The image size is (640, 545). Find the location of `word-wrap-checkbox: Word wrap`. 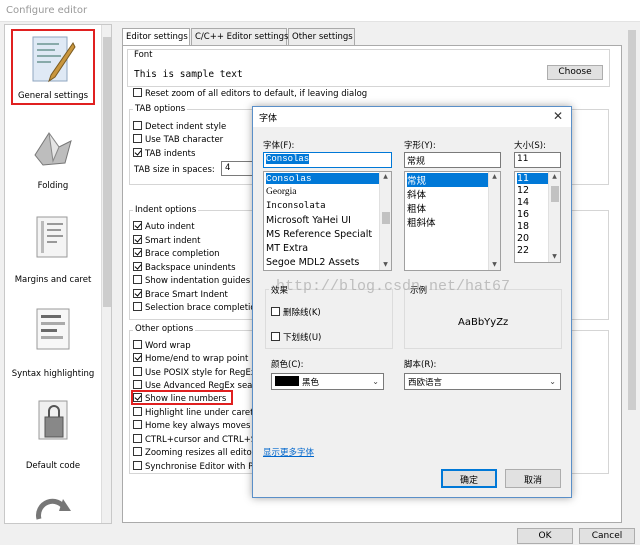

word-wrap-checkbox: Word wrap is located at coordinates (162, 345).